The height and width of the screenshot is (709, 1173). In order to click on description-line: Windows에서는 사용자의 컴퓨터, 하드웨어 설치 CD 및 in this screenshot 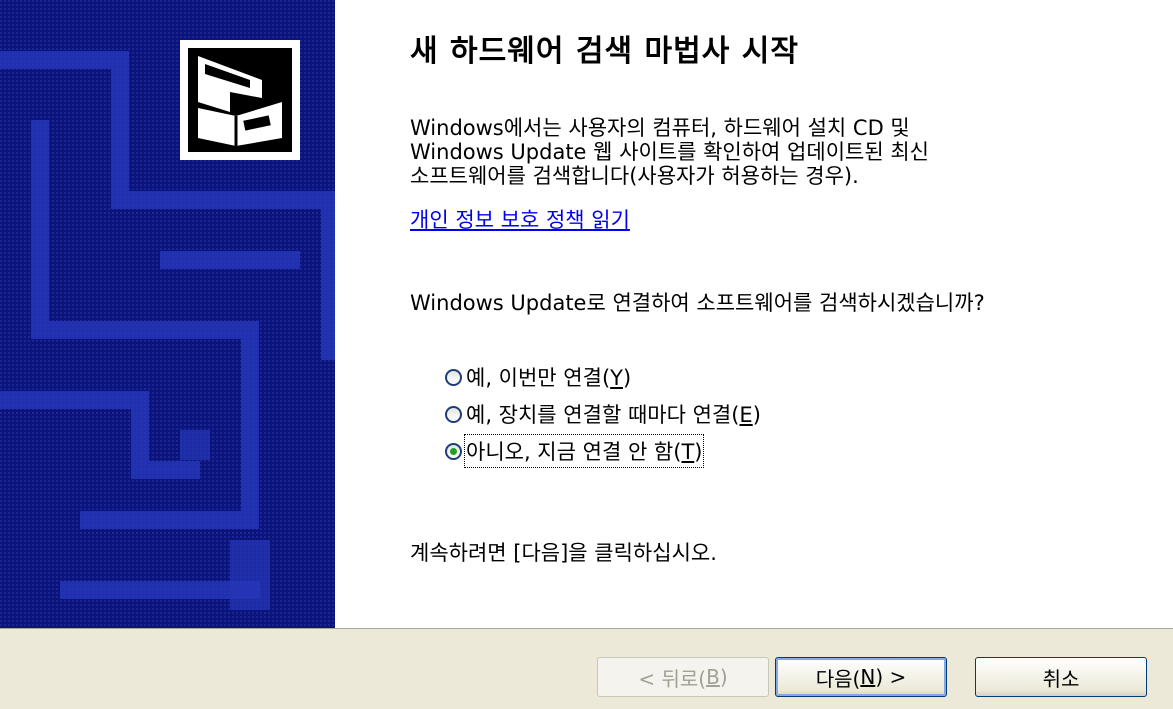, I will do `click(660, 128)`.